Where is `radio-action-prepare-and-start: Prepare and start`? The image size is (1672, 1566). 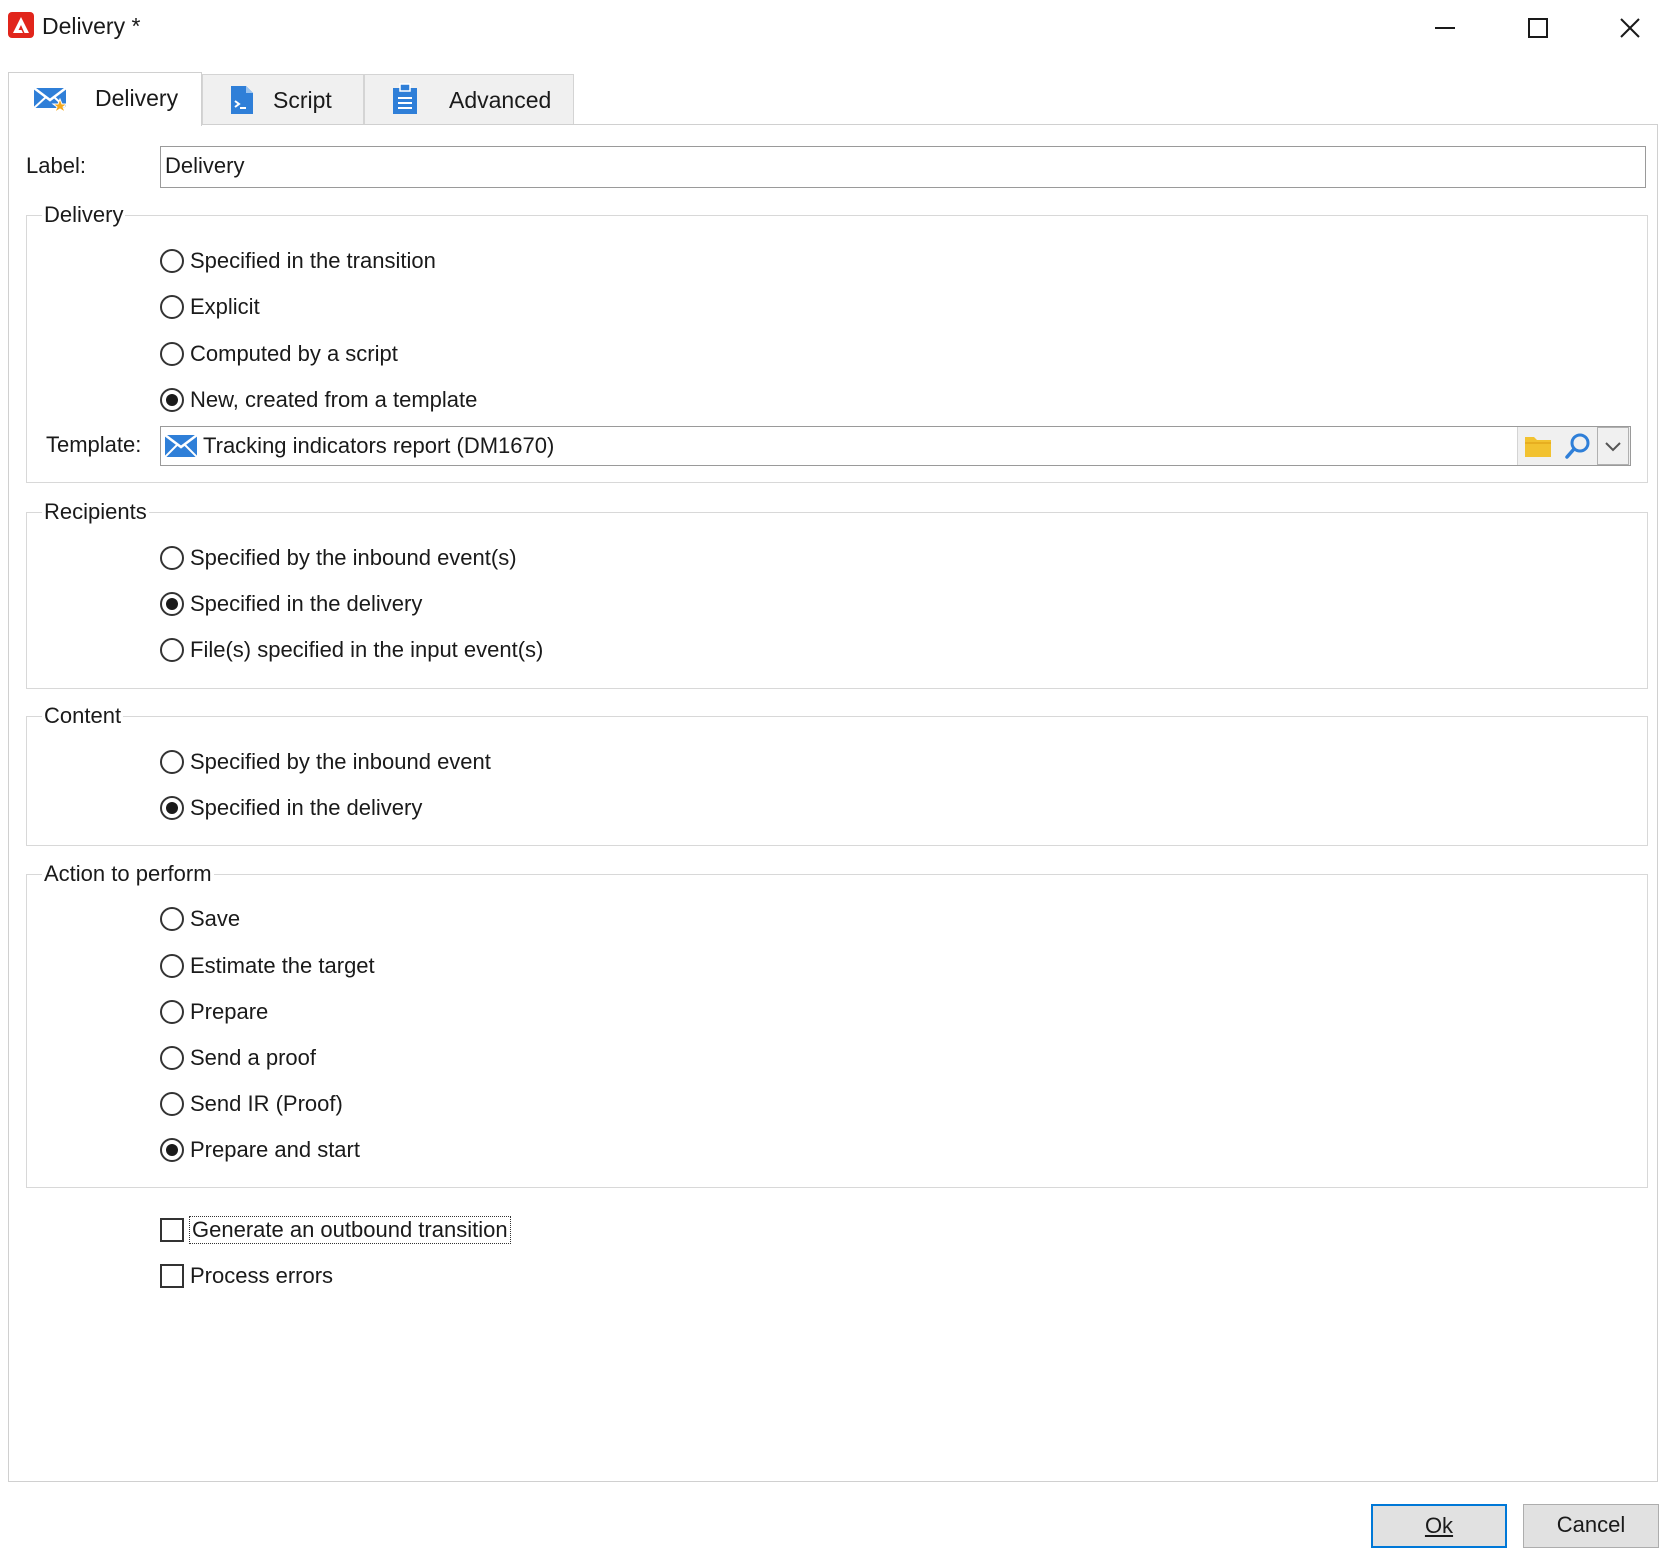
radio-action-prepare-and-start: Prepare and start is located at coordinates (260, 1150).